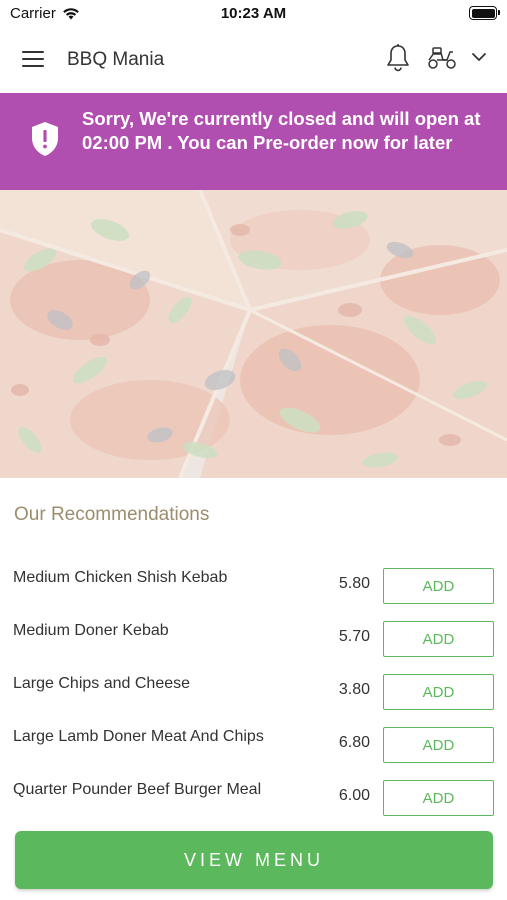  What do you see at coordinates (34, 60) in the screenshot?
I see `hamburger-menu-icon` at bounding box center [34, 60].